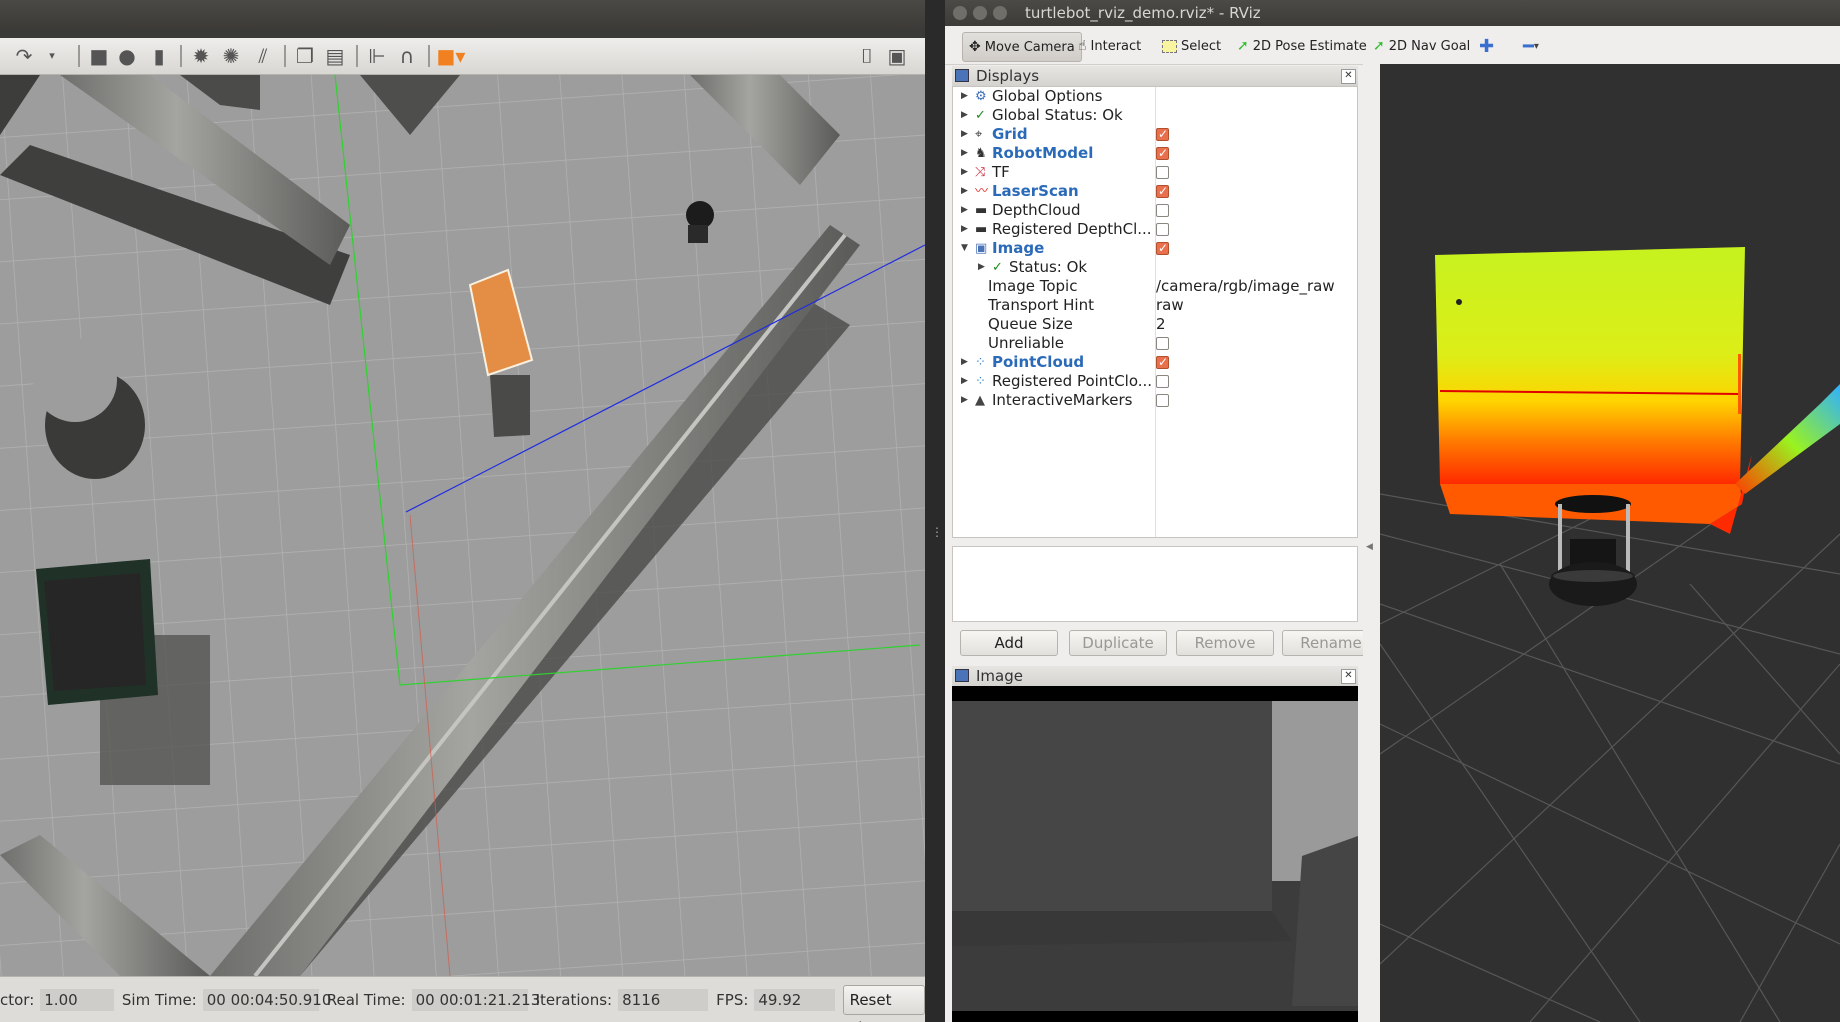 The height and width of the screenshot is (1022, 1840). I want to click on window-splitter: ⋮, so click(935, 511).